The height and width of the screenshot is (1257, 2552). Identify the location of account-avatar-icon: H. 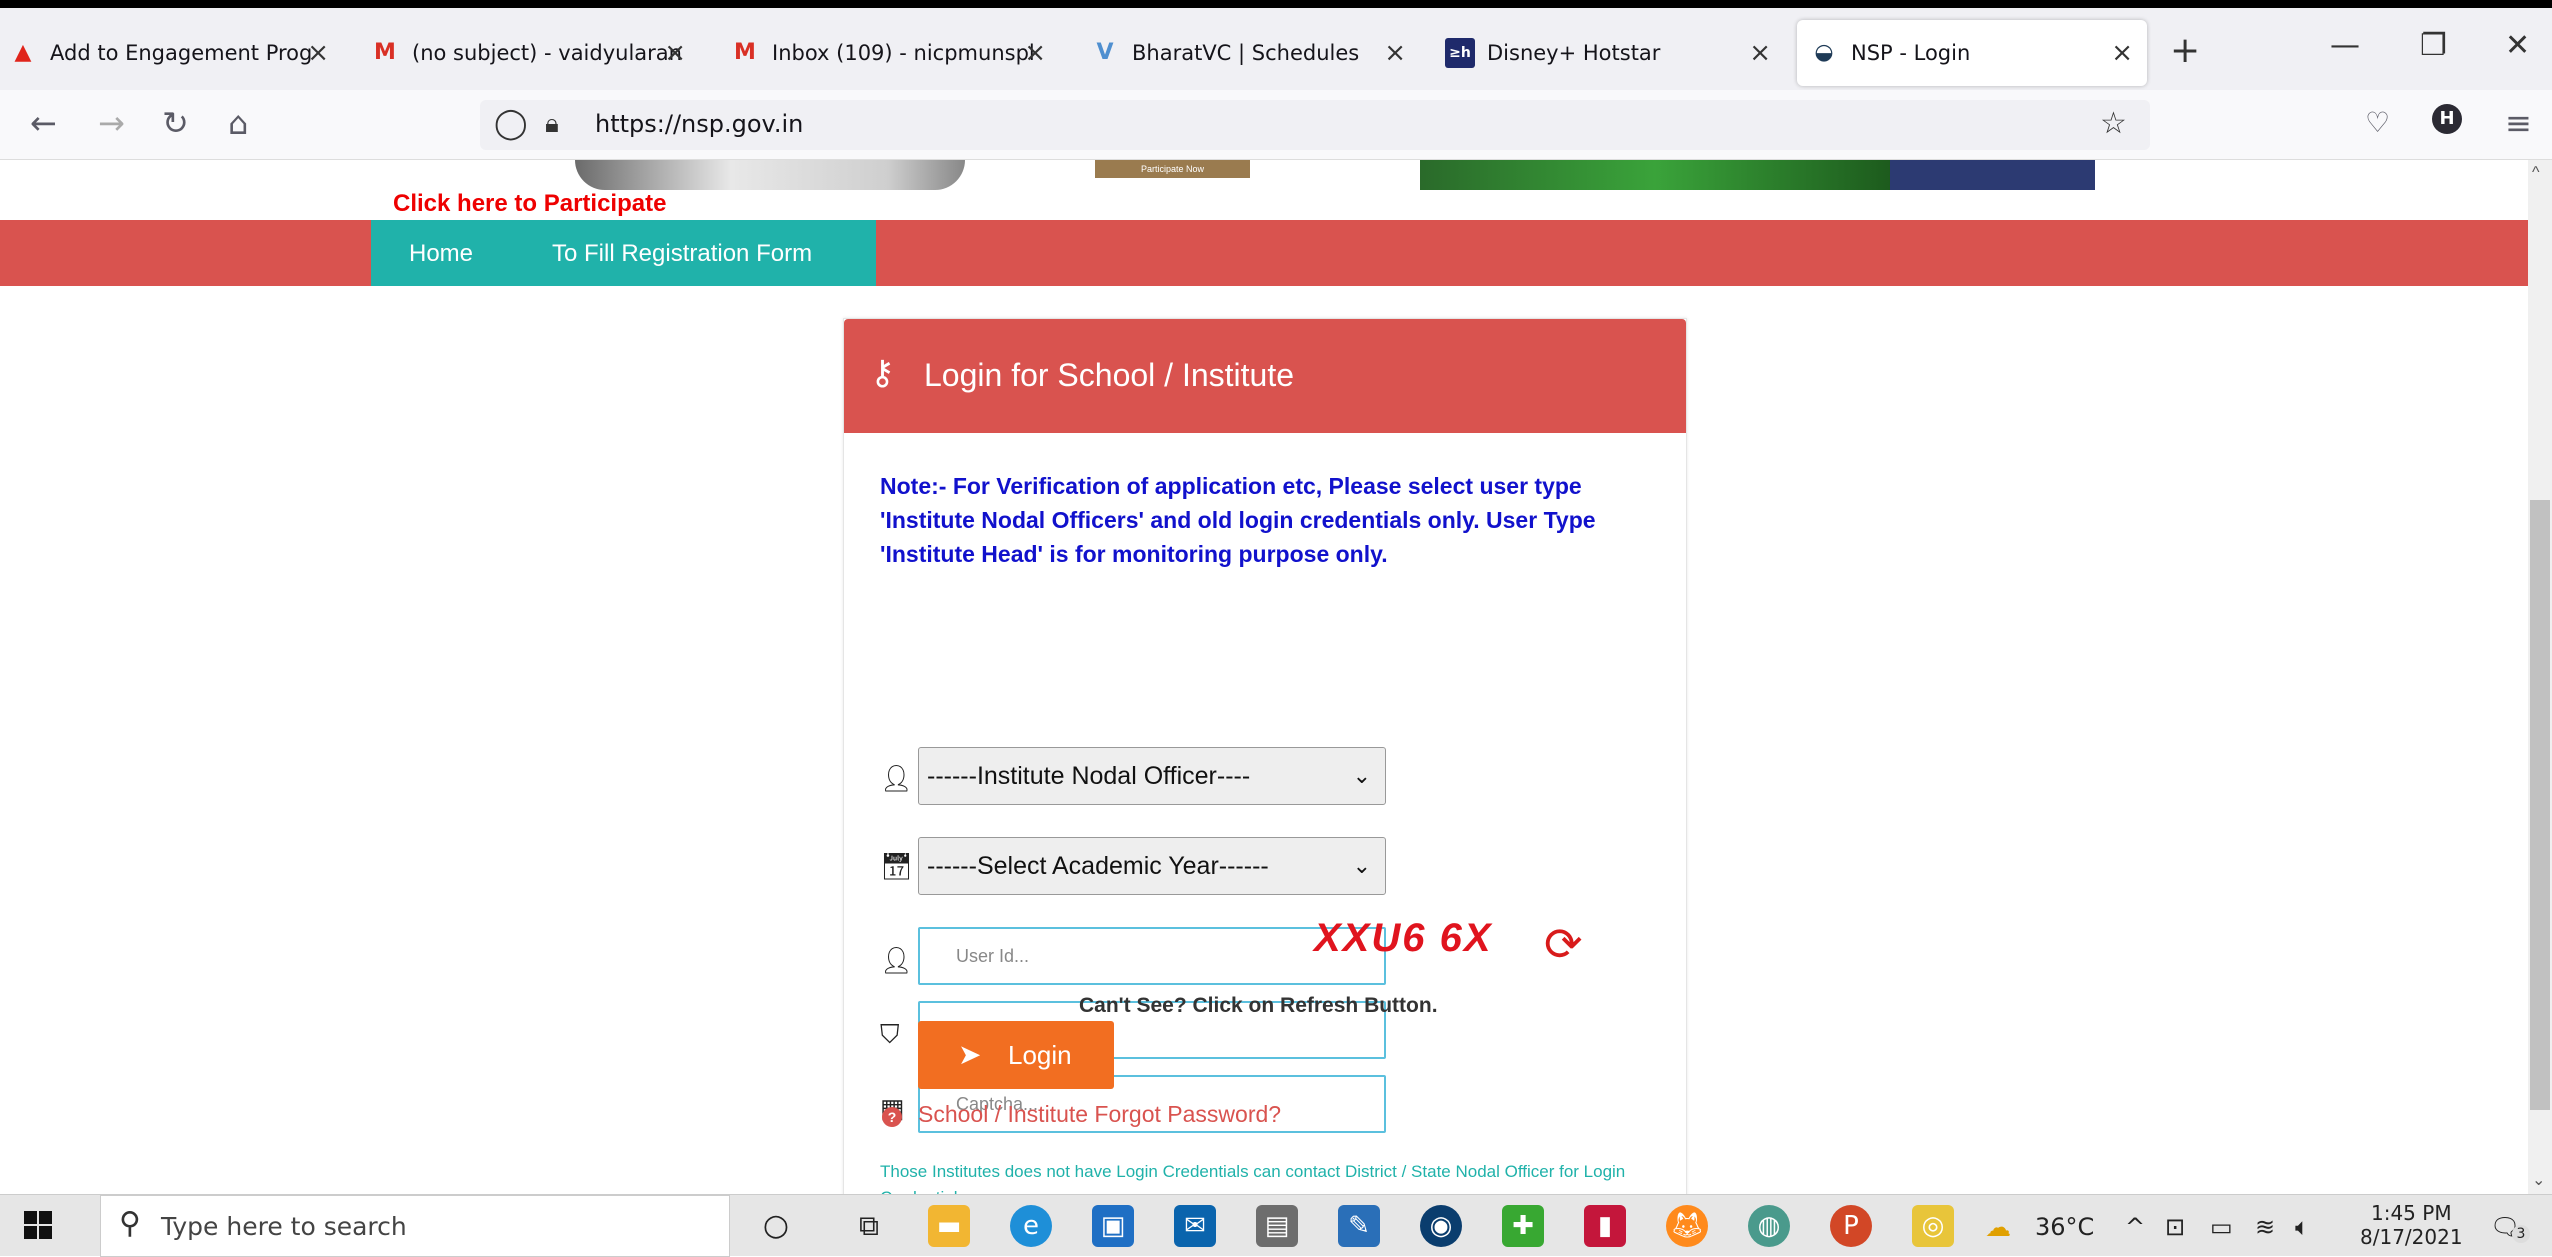
(2447, 119).